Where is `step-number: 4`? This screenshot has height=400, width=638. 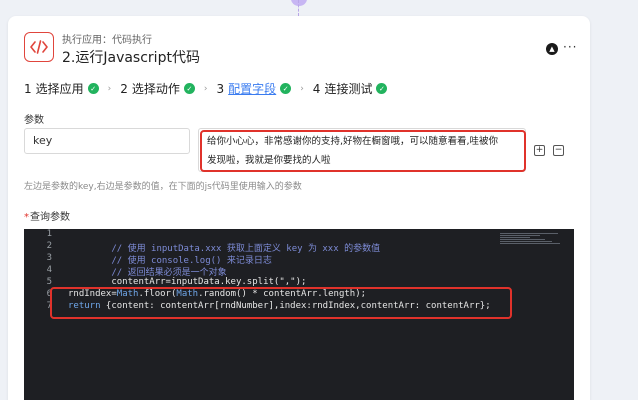 step-number: 4 is located at coordinates (316, 88).